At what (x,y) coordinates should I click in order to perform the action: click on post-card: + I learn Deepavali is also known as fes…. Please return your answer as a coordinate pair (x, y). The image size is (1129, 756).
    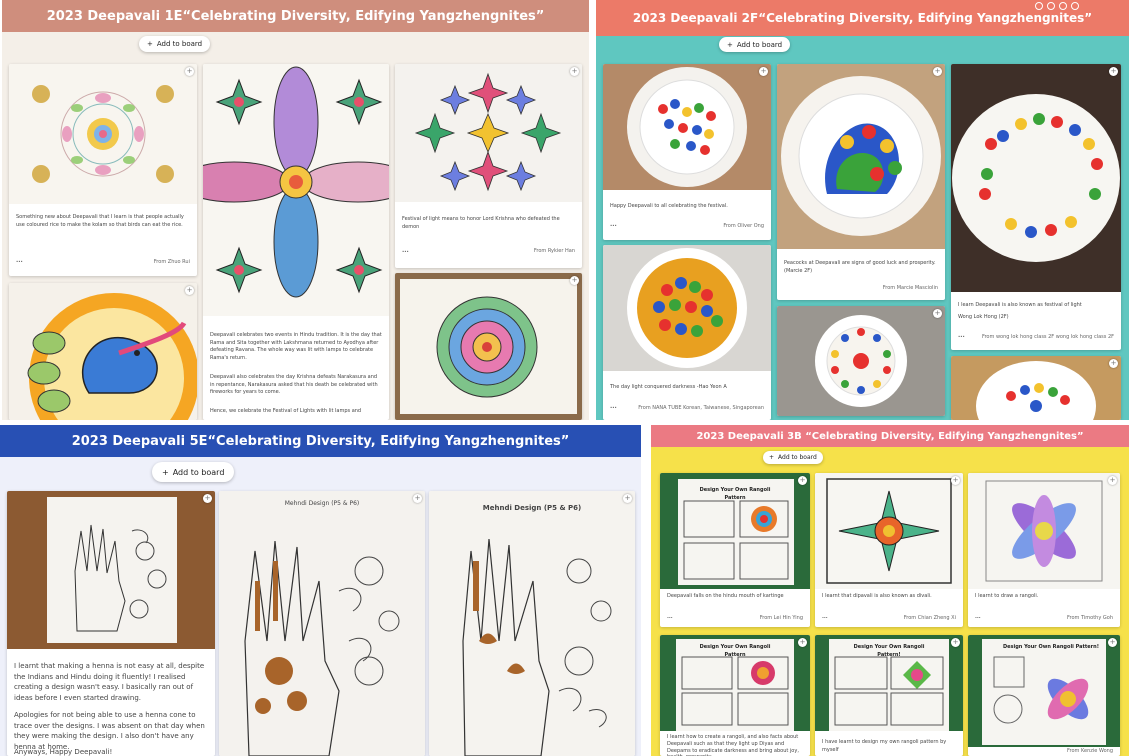
    Looking at the image, I should click on (1036, 207).